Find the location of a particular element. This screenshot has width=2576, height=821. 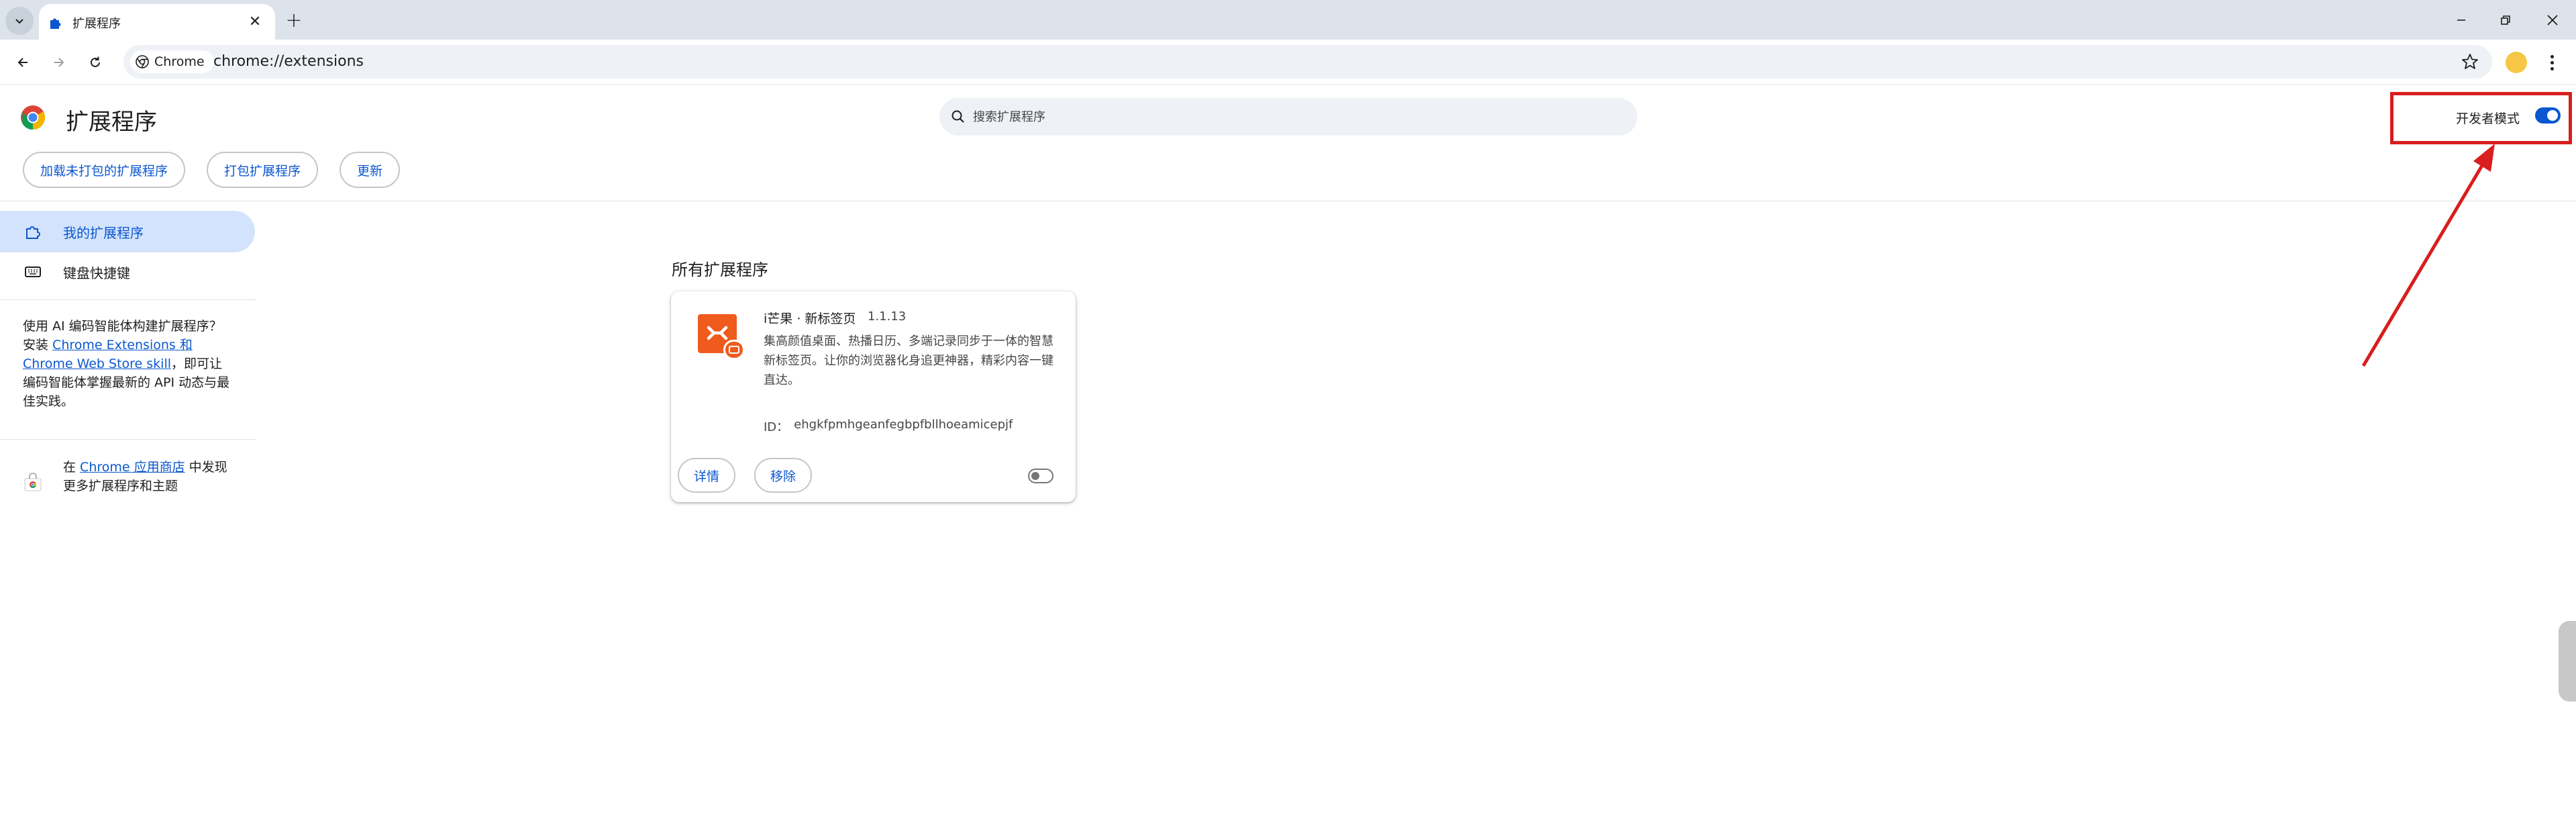

tv-icon is located at coordinates (734, 350).